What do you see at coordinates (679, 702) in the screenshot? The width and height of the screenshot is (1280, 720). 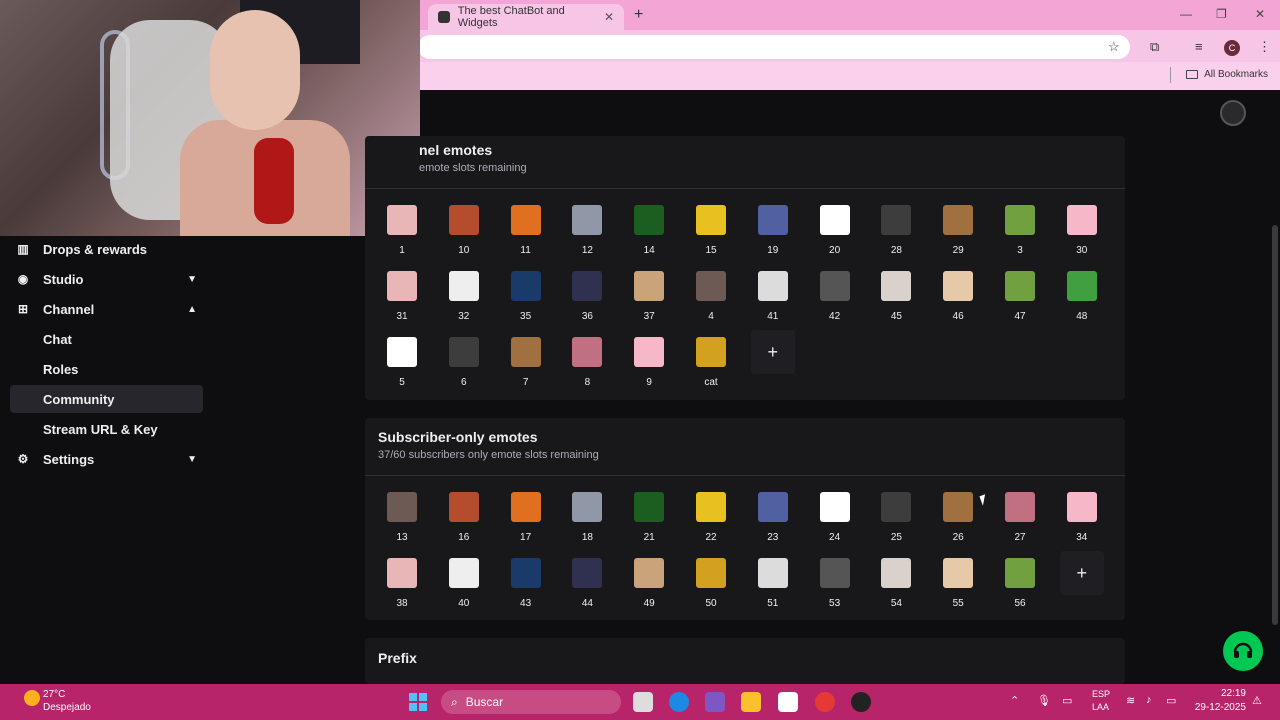 I see `edge-app-icon` at bounding box center [679, 702].